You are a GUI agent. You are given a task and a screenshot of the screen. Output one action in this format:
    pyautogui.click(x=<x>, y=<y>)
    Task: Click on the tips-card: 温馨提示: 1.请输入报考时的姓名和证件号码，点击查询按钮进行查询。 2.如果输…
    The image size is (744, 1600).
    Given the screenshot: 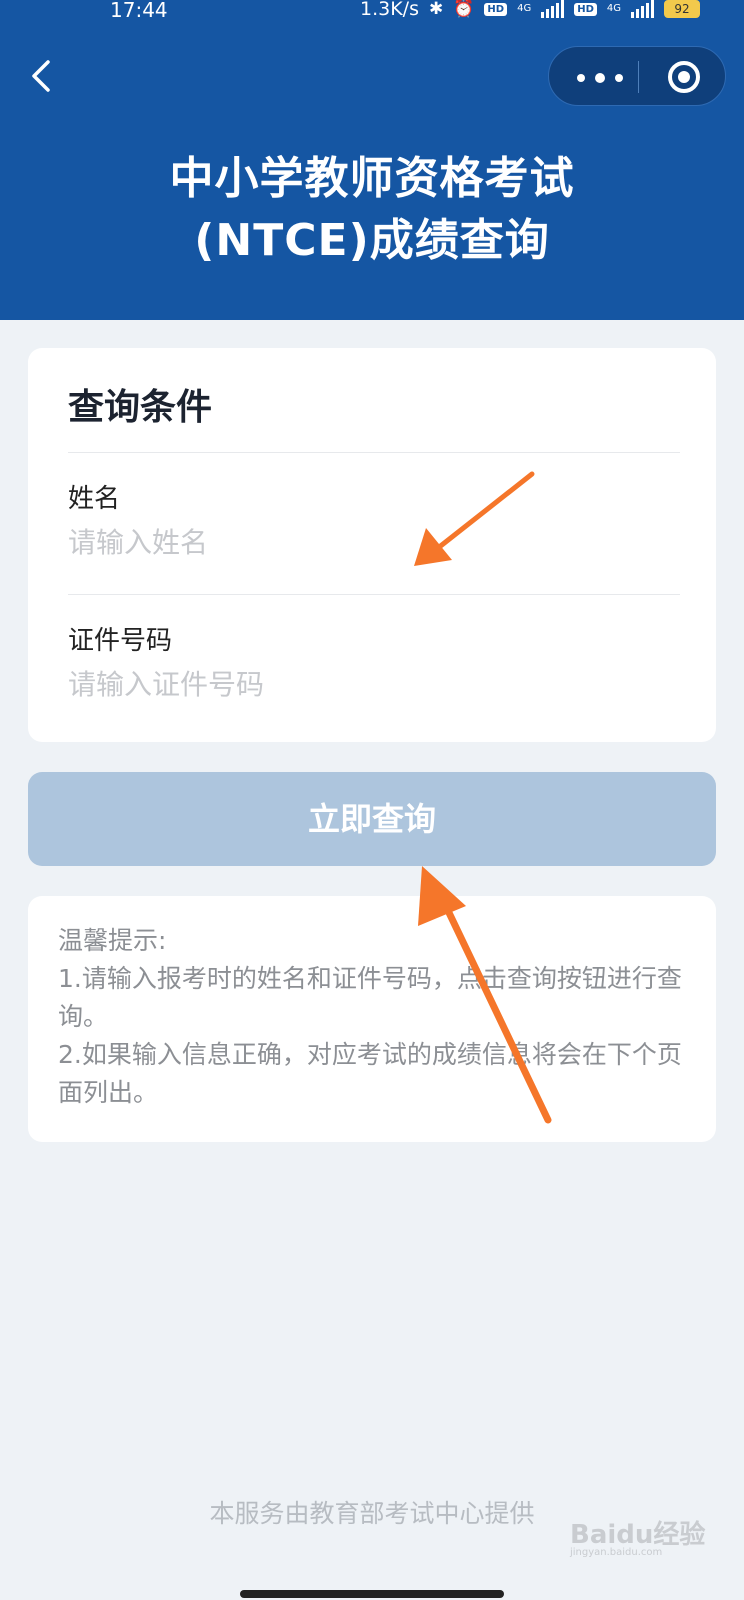 What is the action you would take?
    pyautogui.click(x=372, y=1019)
    